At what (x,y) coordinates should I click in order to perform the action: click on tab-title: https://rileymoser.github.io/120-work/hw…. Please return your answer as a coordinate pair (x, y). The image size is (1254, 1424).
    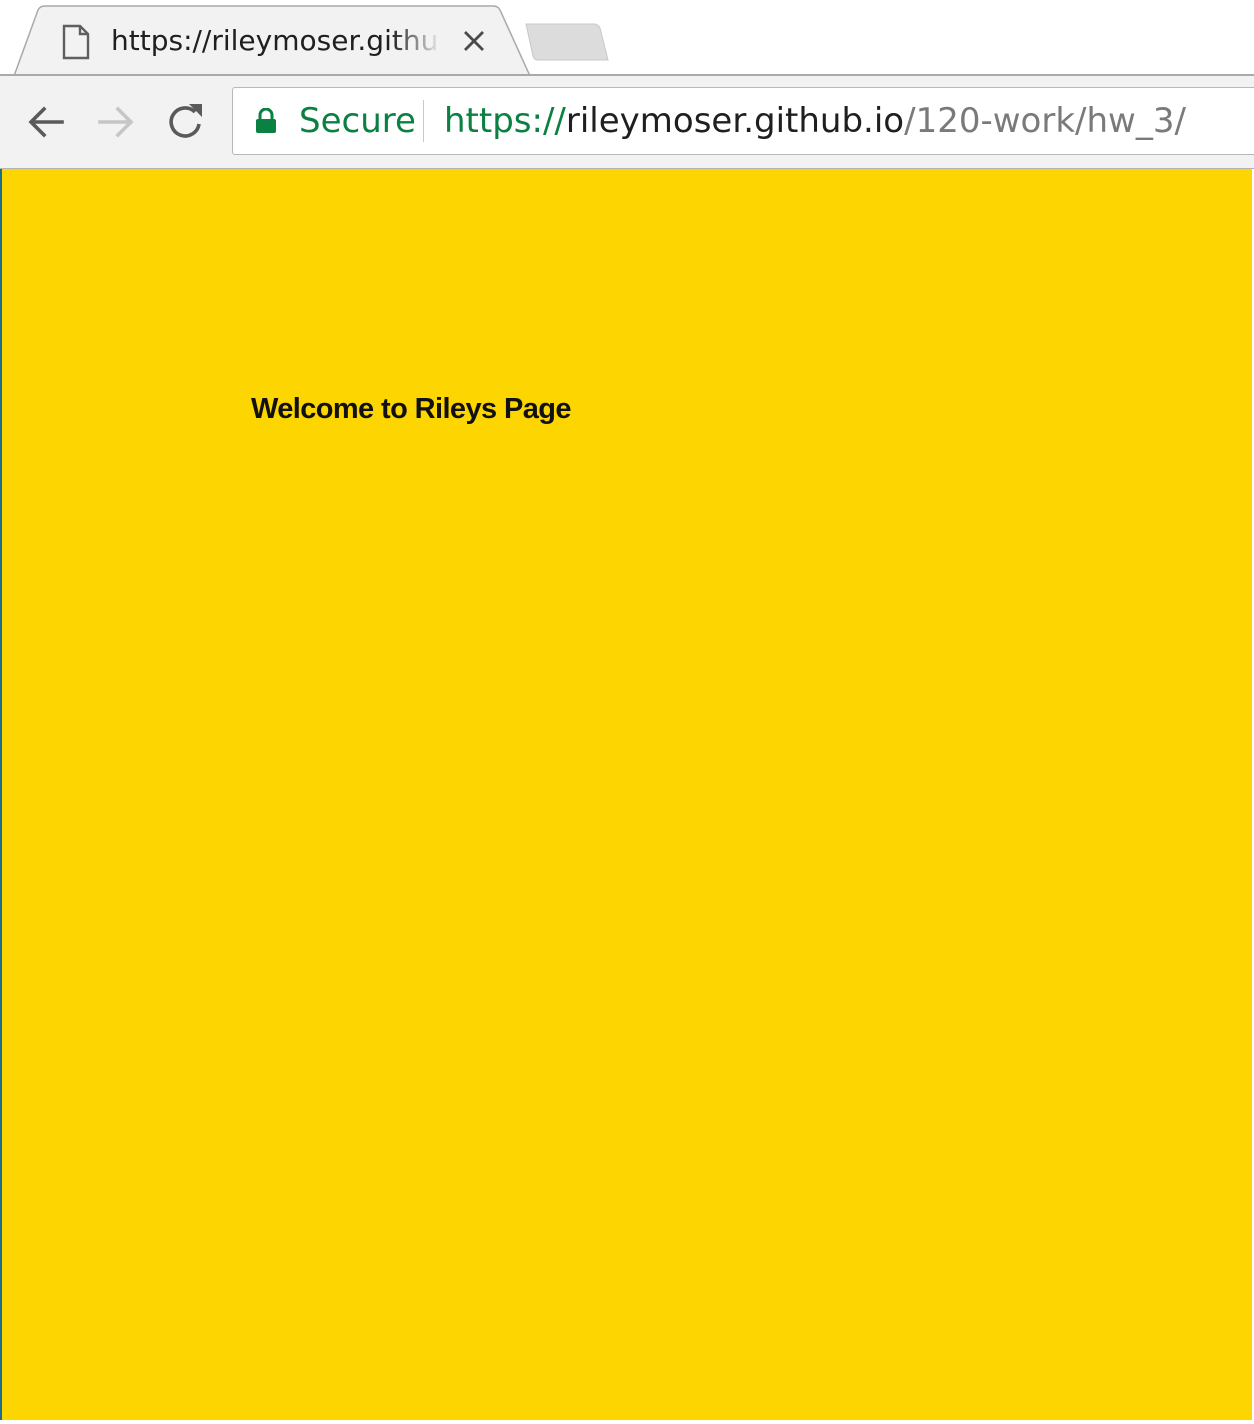
    Looking at the image, I should click on (276, 41).